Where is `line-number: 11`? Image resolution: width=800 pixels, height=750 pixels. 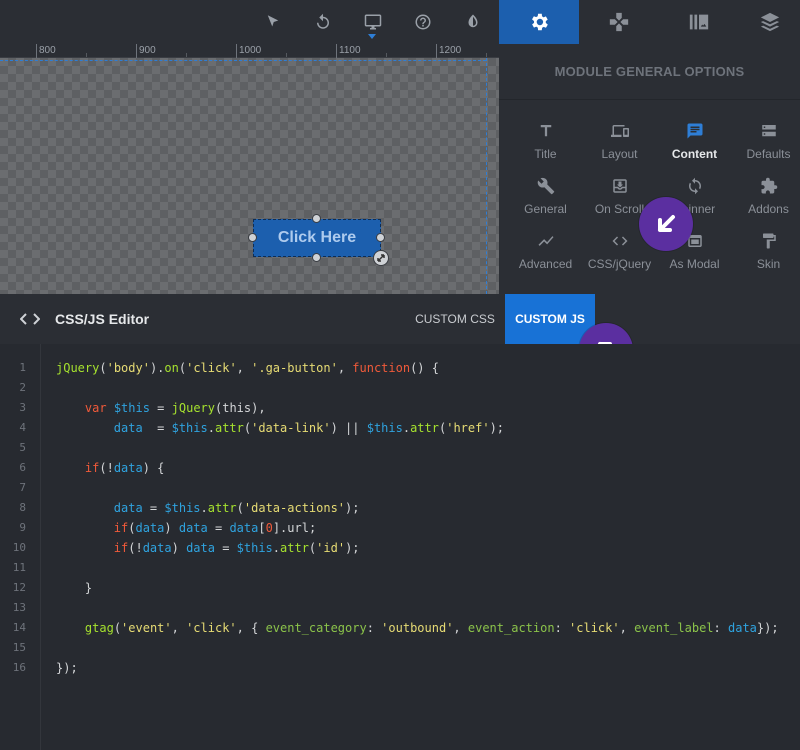
line-number: 11 is located at coordinates (19, 567).